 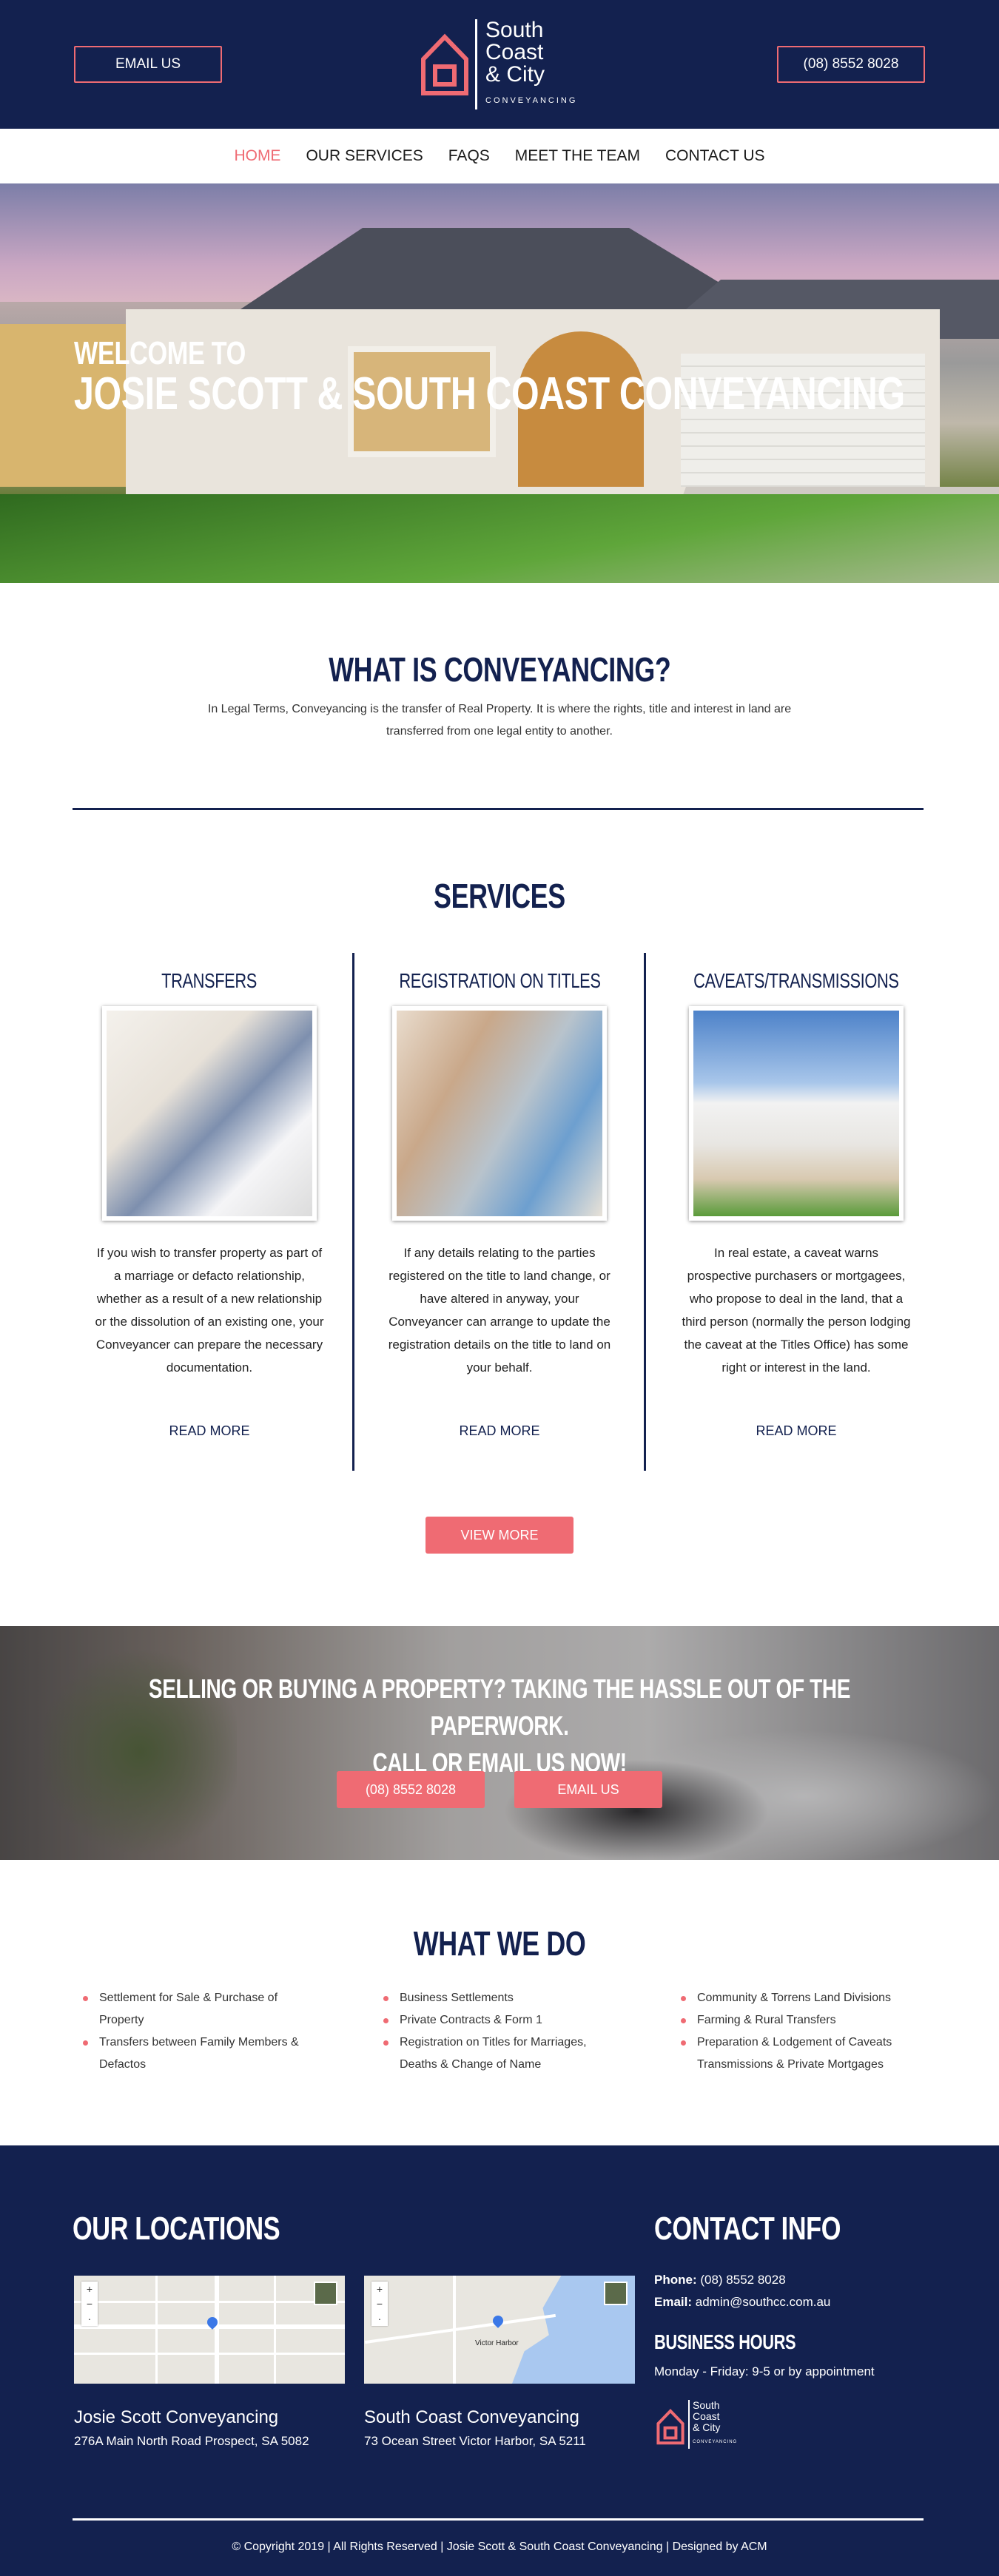 I want to click on services-title: SERVICES, so click(x=499, y=896).